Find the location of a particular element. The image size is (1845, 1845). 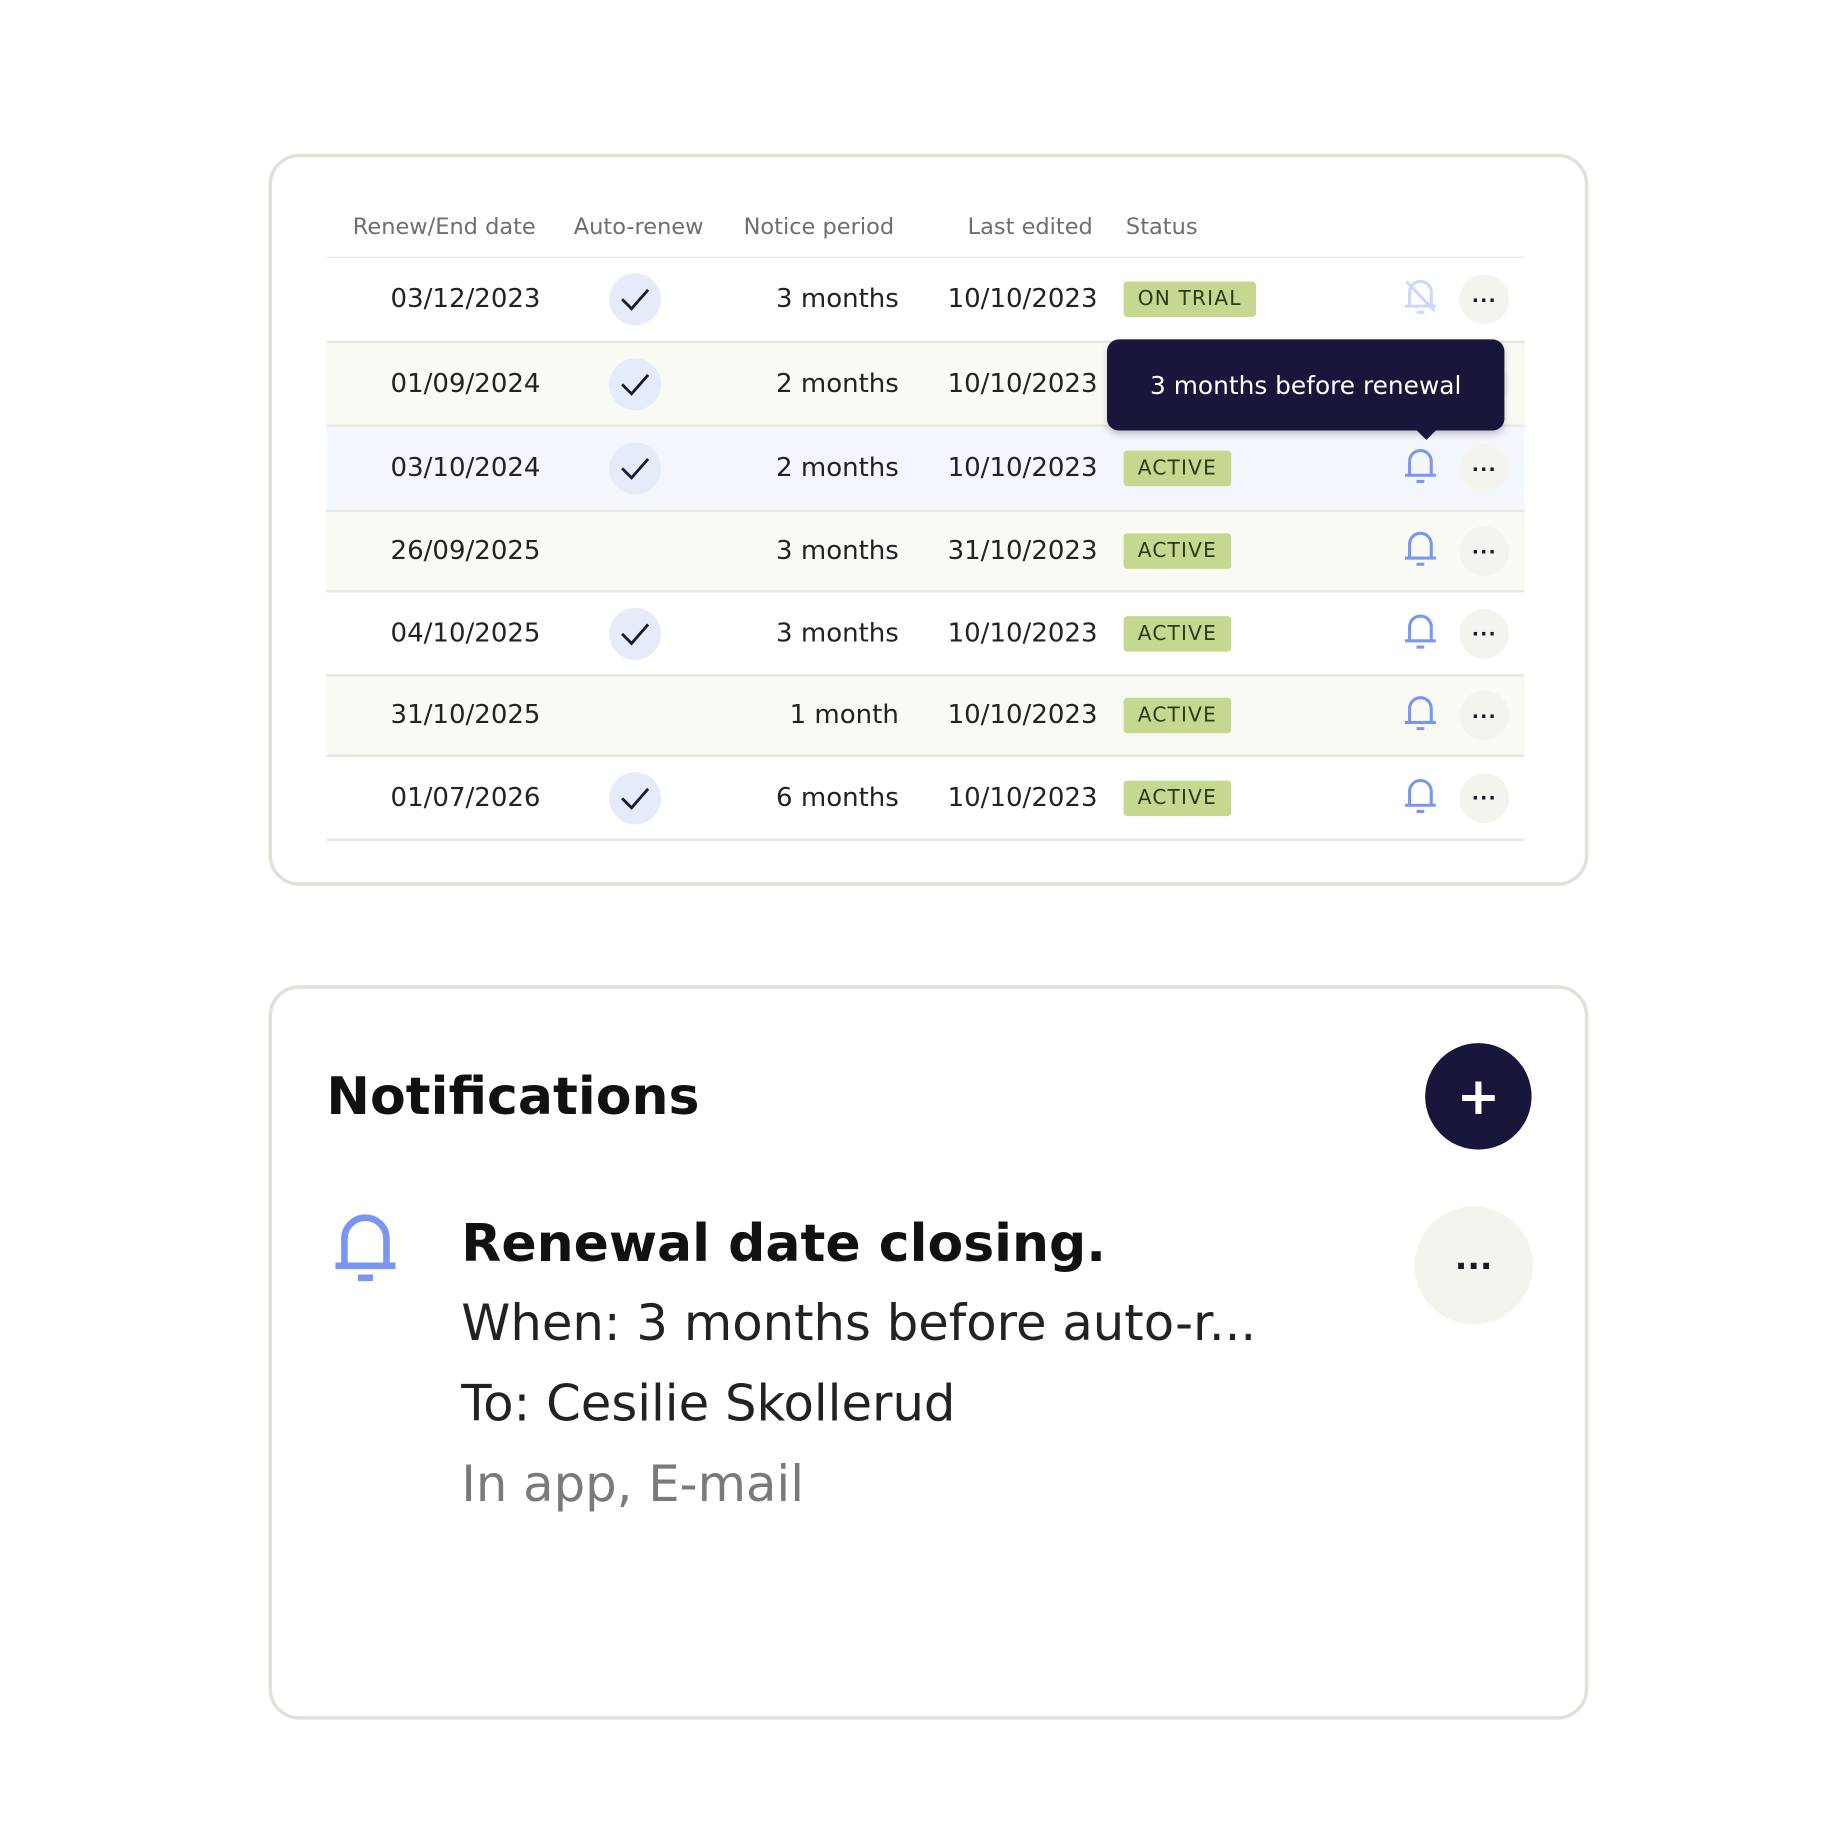

last-edited: 31/10/2023 is located at coordinates (1022, 551).